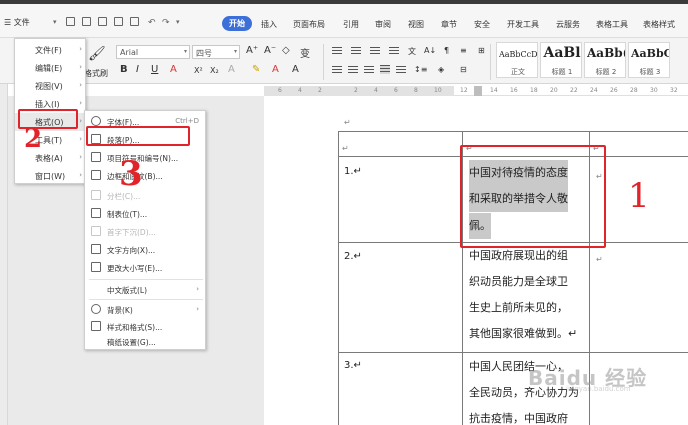 Image resolution: width=688 pixels, height=425 pixels. Describe the element at coordinates (295, 69) in the screenshot. I see `char-border-icon: A` at that location.